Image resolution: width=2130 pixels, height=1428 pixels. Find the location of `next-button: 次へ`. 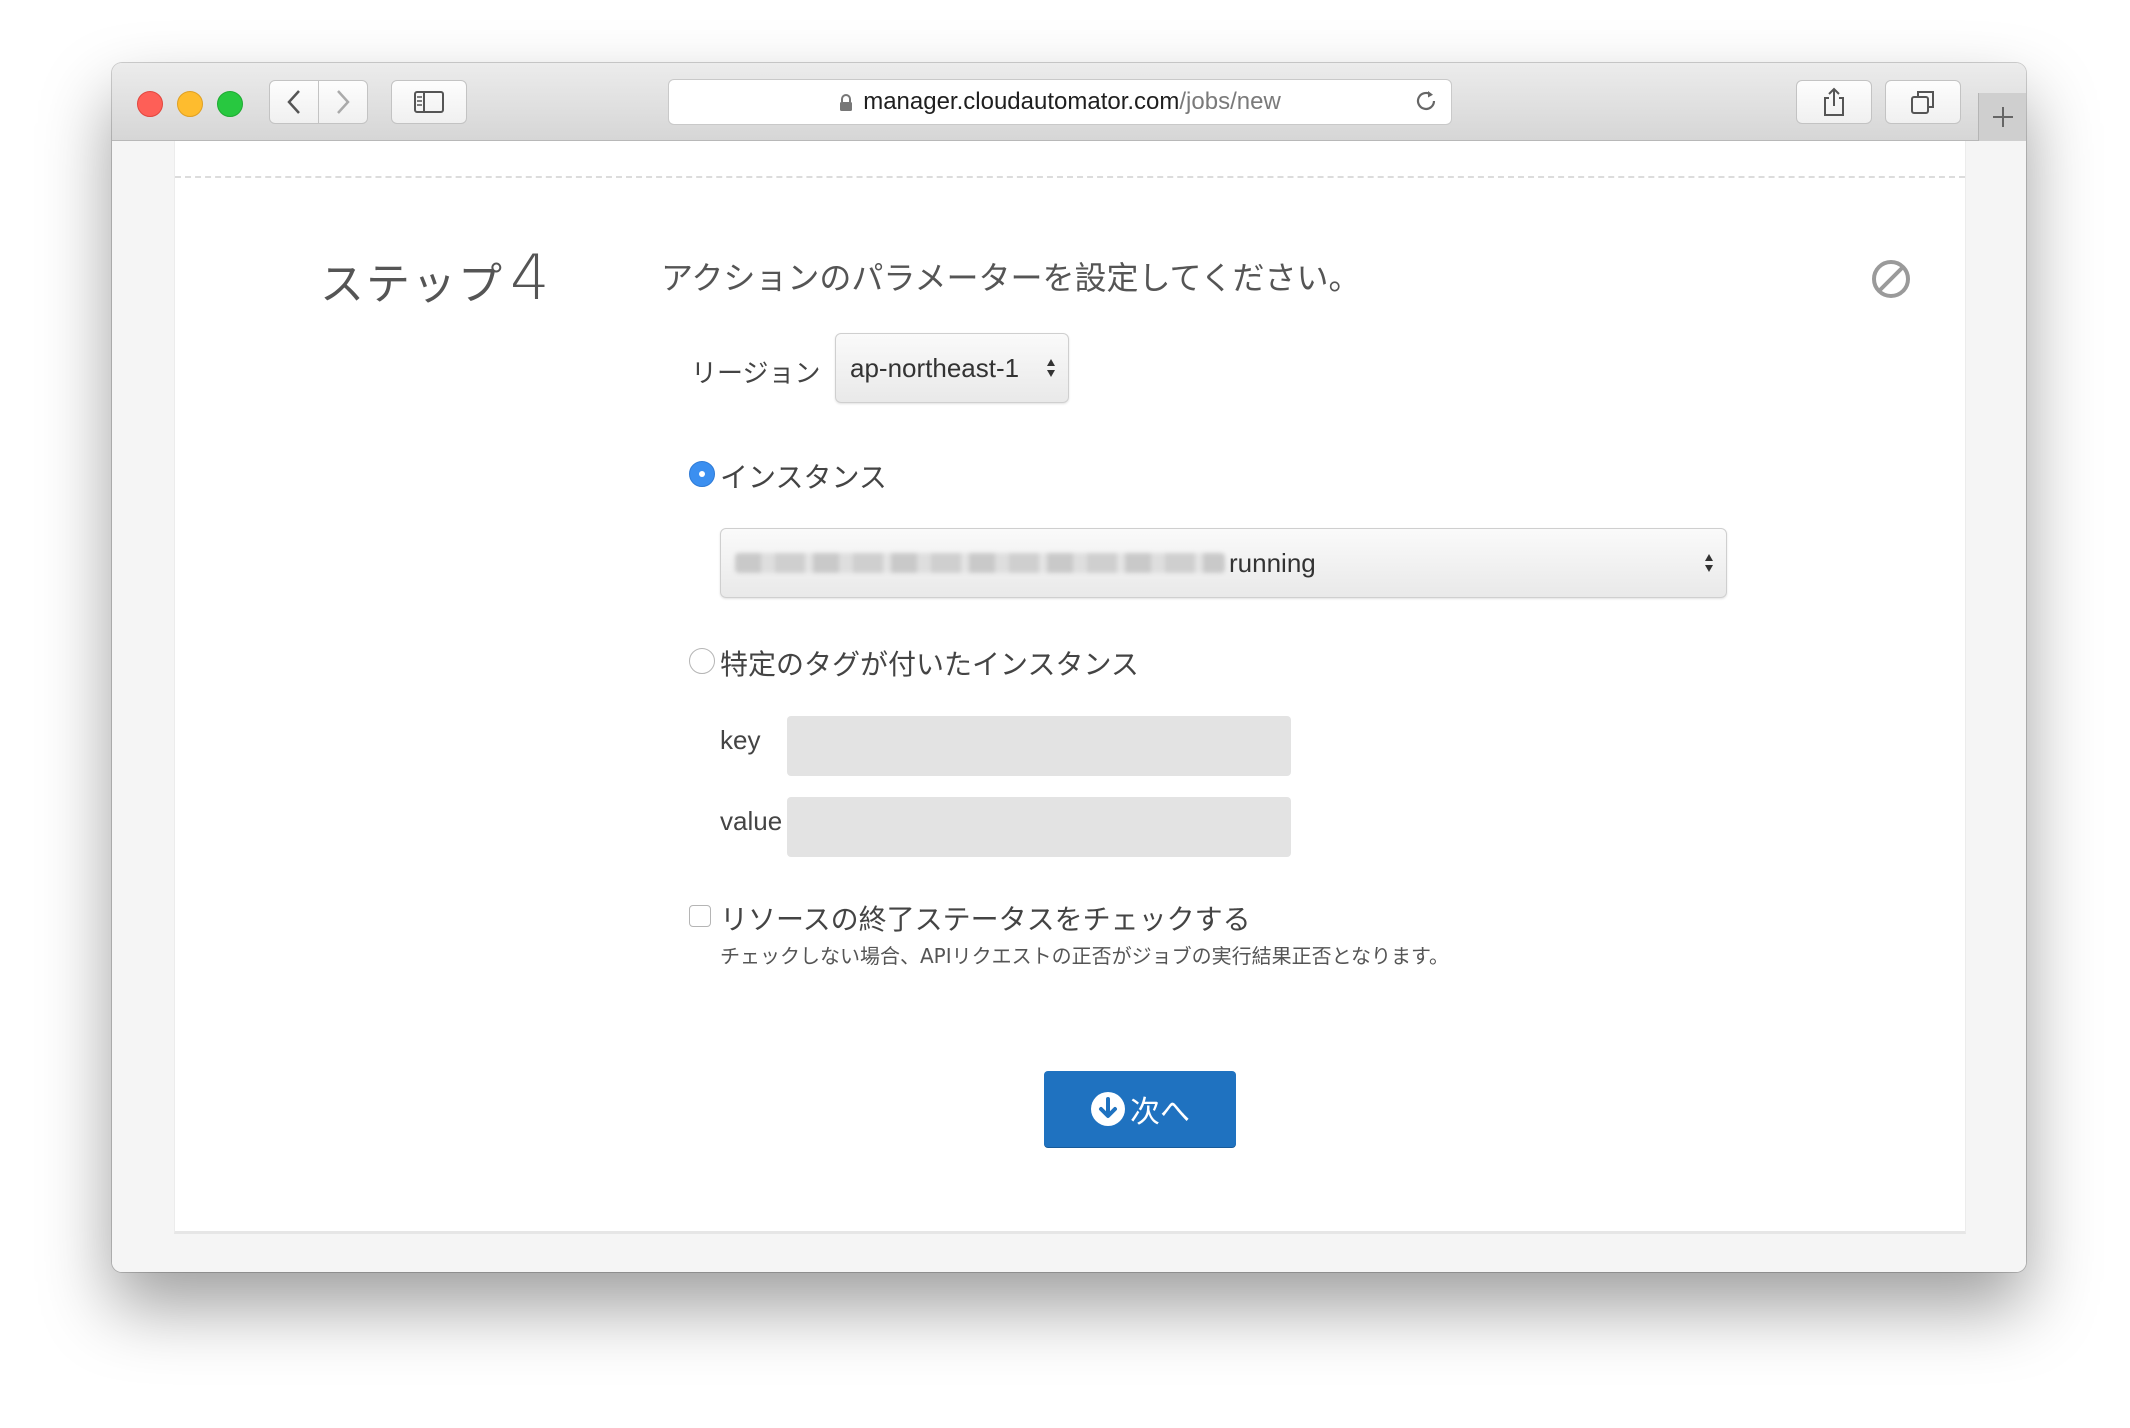

next-button: 次へ is located at coordinates (1140, 1109).